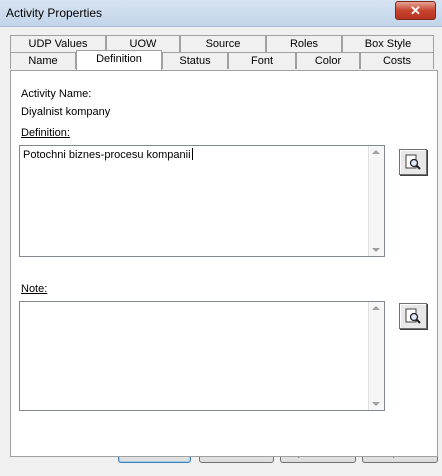 Image resolution: width=442 pixels, height=476 pixels. What do you see at coordinates (415, 10) in the screenshot?
I see `close-button: ✕` at bounding box center [415, 10].